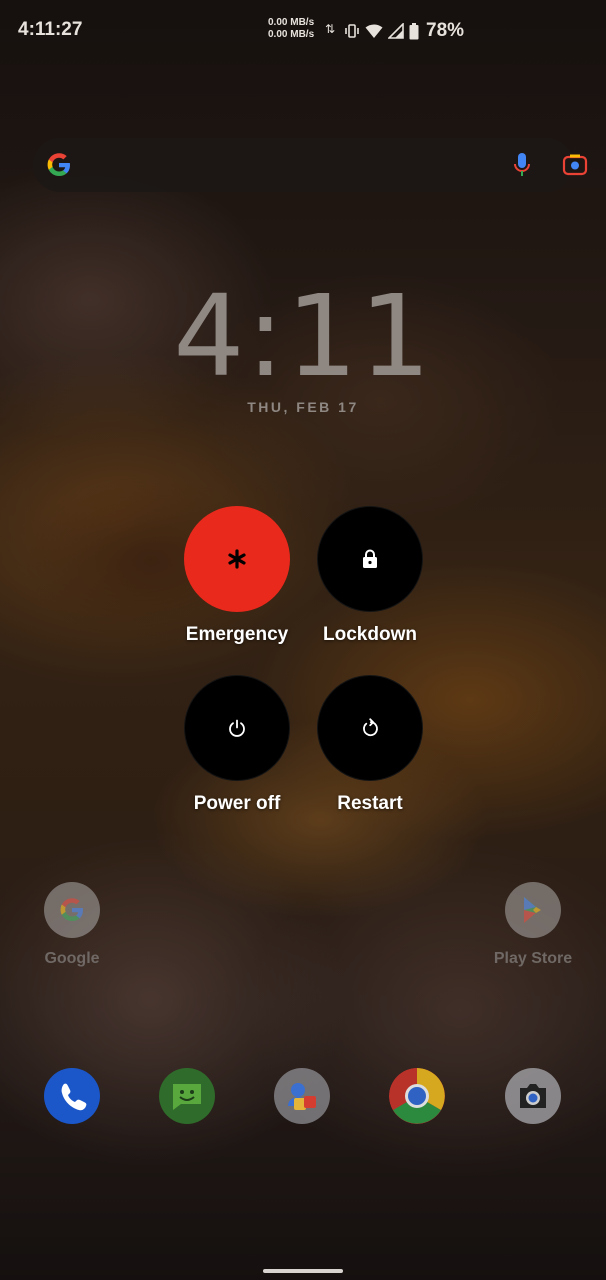 This screenshot has width=606, height=1280. What do you see at coordinates (310, 165) in the screenshot?
I see `search-bar` at bounding box center [310, 165].